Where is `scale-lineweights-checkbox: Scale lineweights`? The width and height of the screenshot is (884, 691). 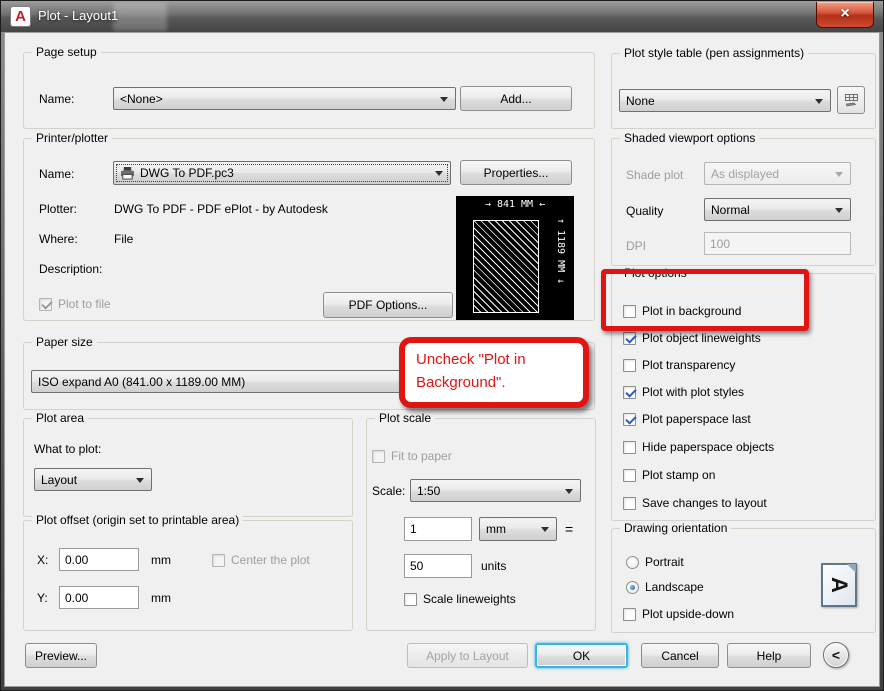 scale-lineweights-checkbox: Scale lineweights is located at coordinates (460, 599).